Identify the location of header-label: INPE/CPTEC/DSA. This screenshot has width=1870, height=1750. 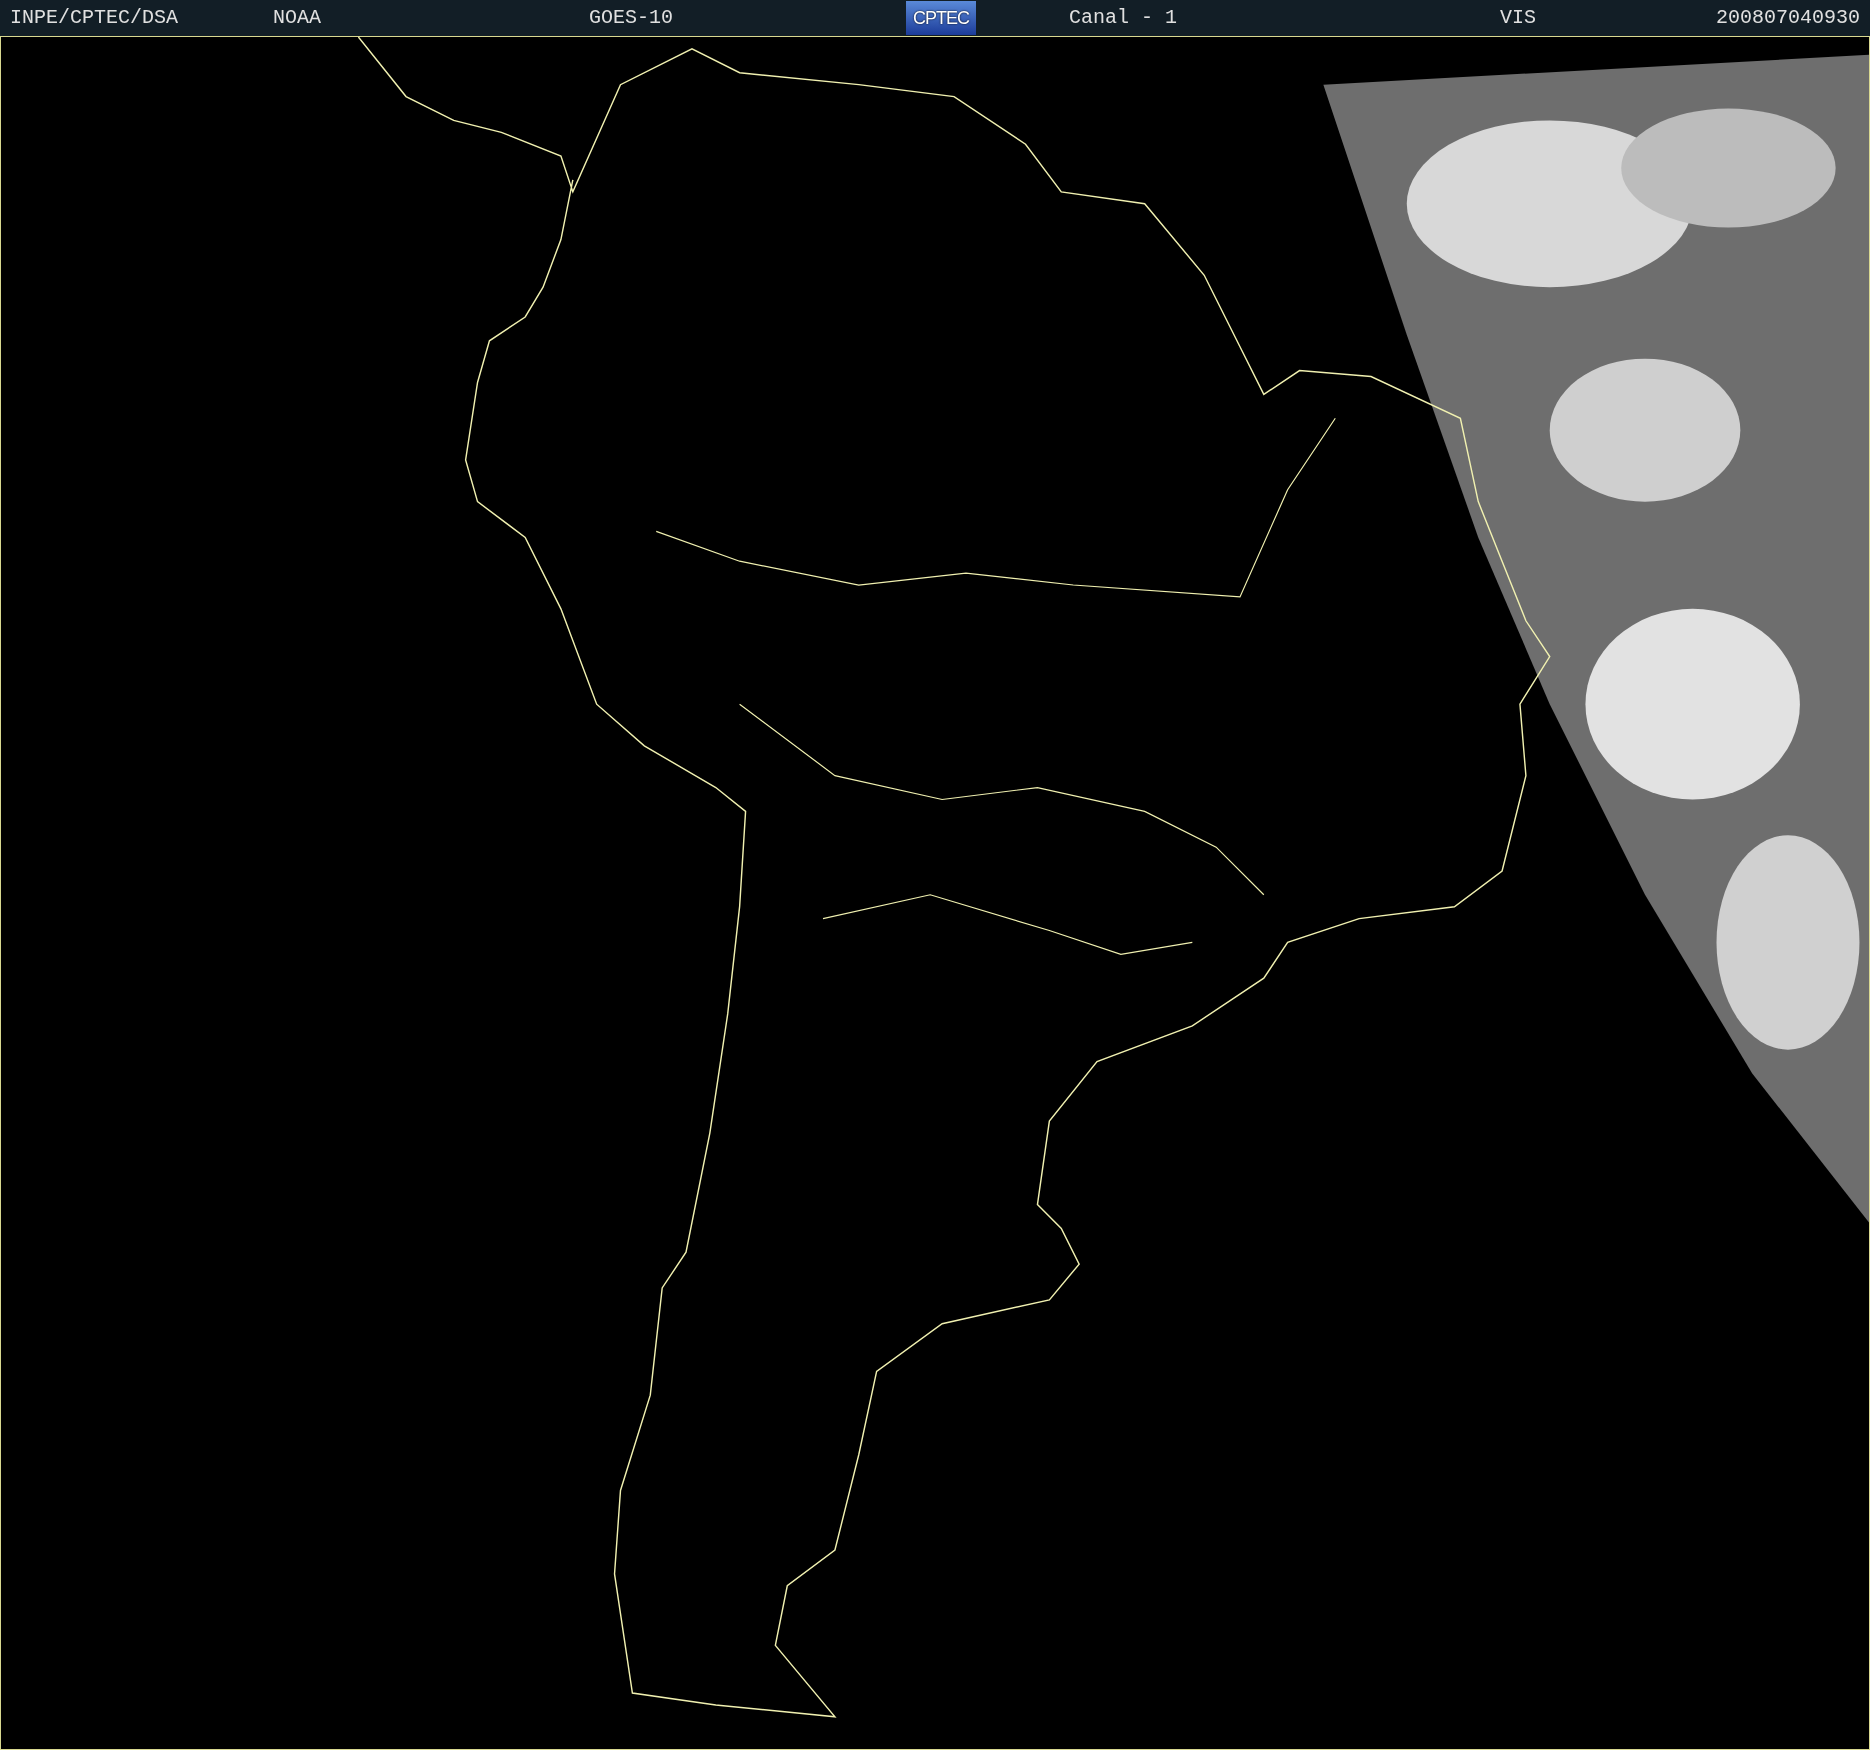
(94, 18).